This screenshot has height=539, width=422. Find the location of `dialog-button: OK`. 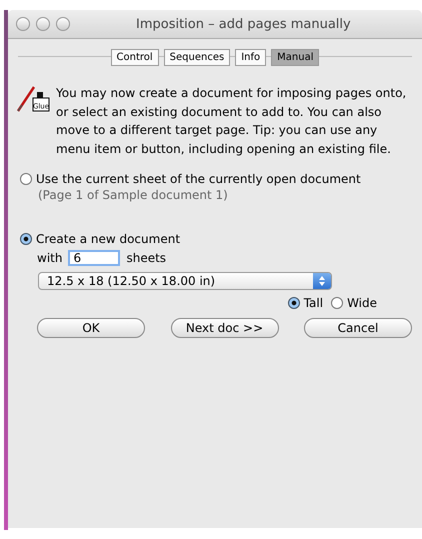

dialog-button: OK is located at coordinates (91, 328).